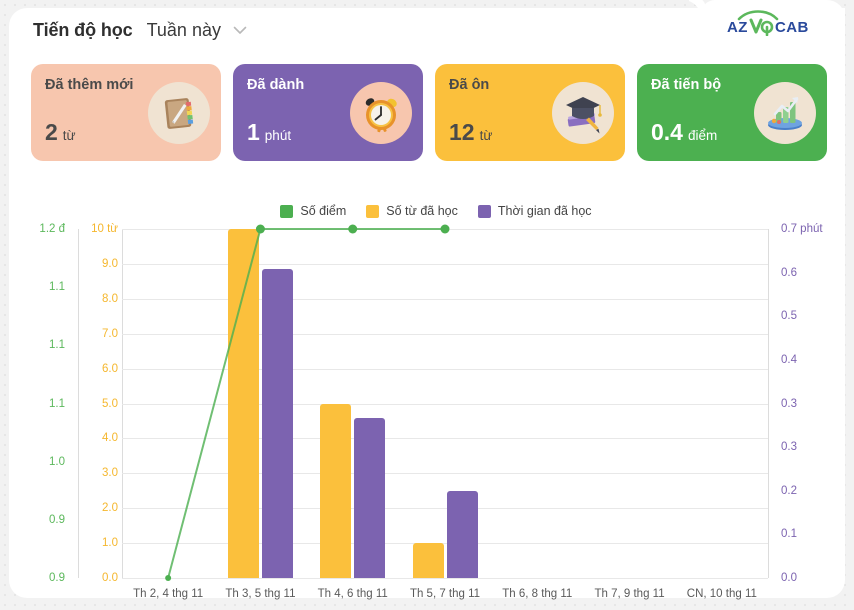  Describe the element at coordinates (110, 368) in the screenshot. I see `axis-tick-label: 6.0` at that location.